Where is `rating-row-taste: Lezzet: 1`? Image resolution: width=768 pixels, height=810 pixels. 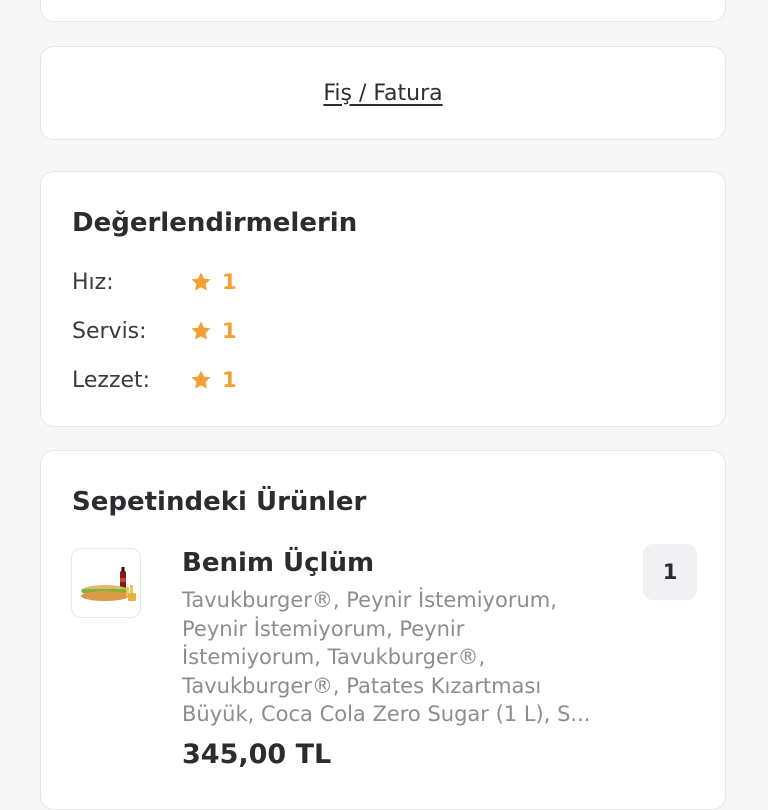 rating-row-taste: Lezzet: 1 is located at coordinates (272, 380).